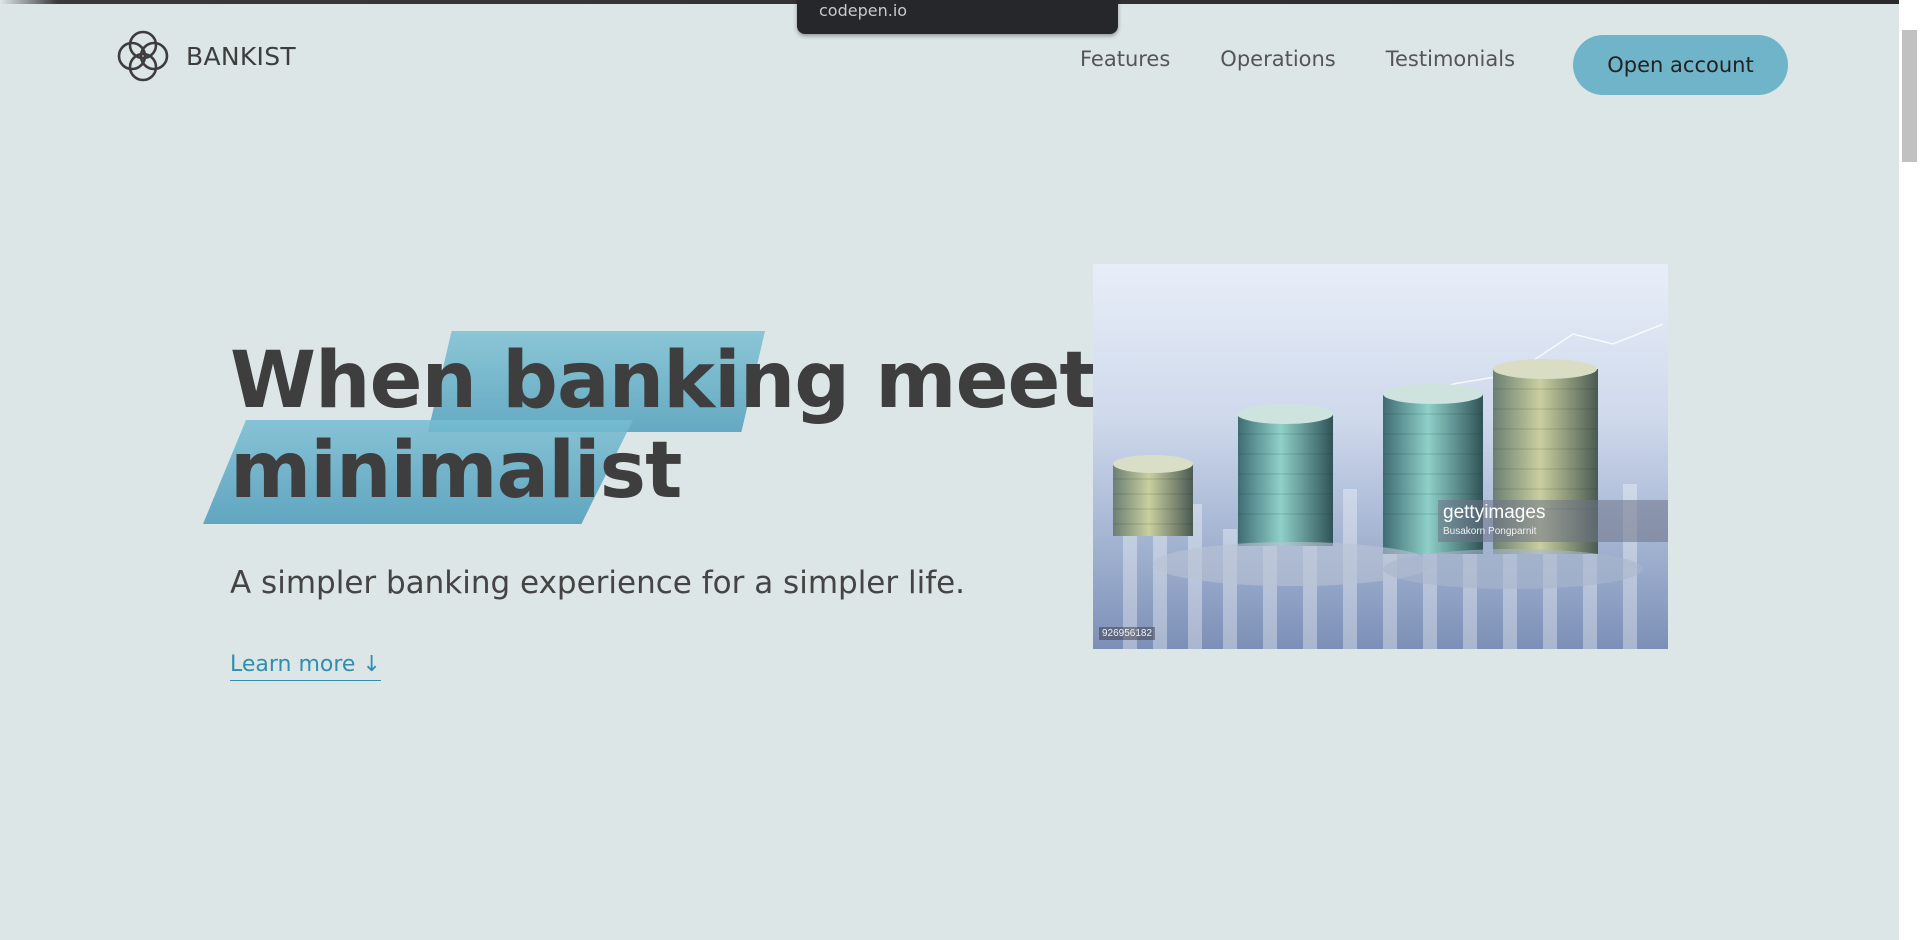 The height and width of the screenshot is (940, 1920). What do you see at coordinates (1127, 633) in the screenshot?
I see `getty-image-id: 926956182` at bounding box center [1127, 633].